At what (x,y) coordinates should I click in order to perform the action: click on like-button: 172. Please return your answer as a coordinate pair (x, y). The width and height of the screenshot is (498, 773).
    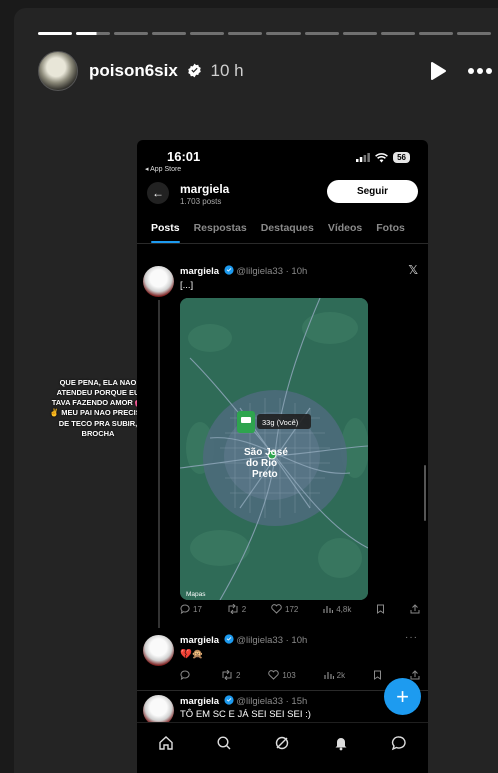
    Looking at the image, I should click on (284, 609).